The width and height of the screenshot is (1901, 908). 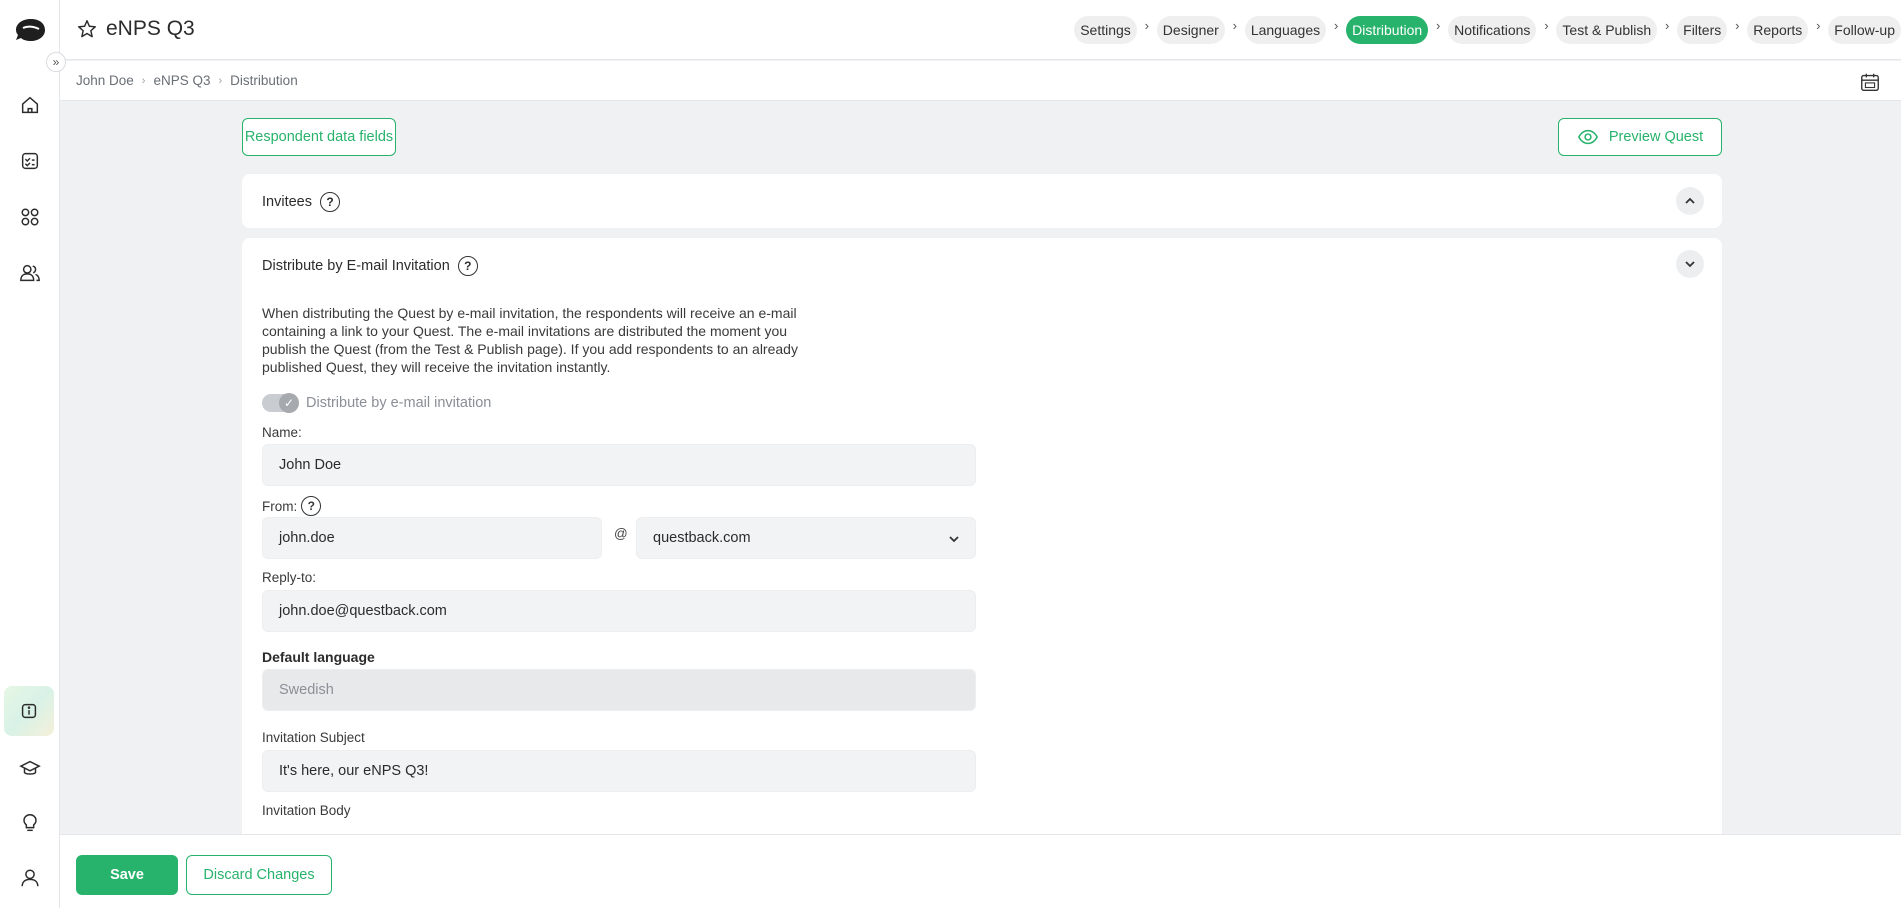 What do you see at coordinates (980, 871) in the screenshot?
I see `footer: Save Discard Changes` at bounding box center [980, 871].